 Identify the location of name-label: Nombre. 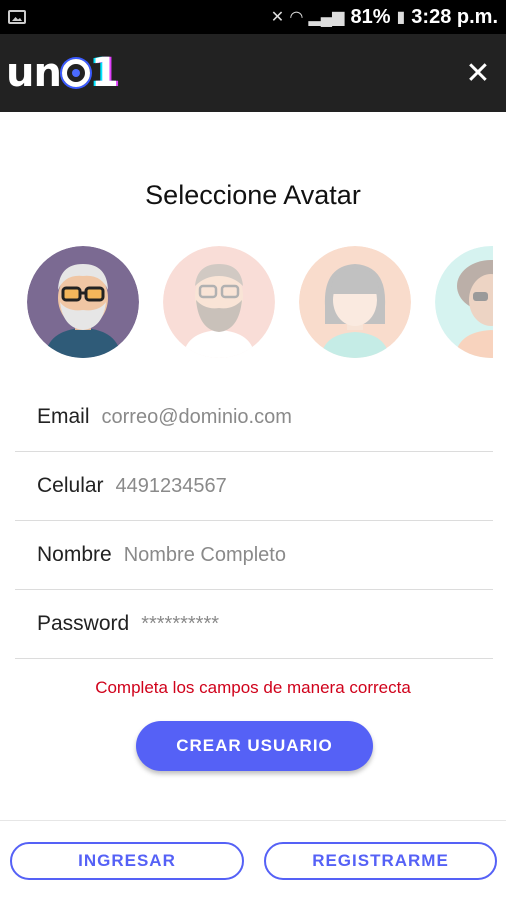
(74, 554).